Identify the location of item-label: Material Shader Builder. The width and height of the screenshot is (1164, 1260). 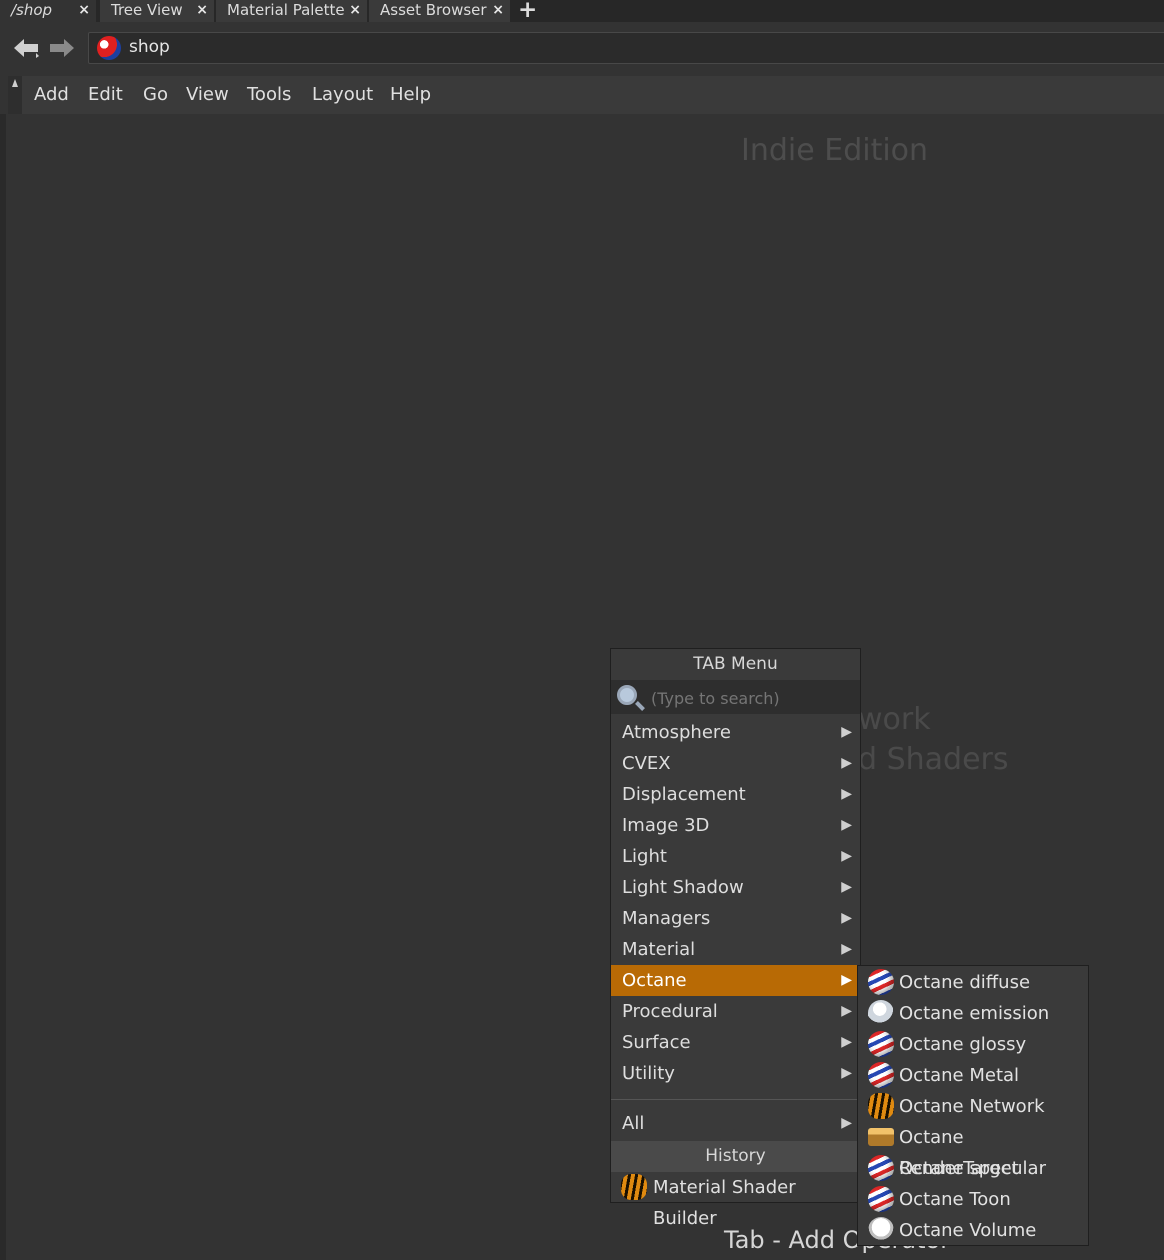
(724, 1203).